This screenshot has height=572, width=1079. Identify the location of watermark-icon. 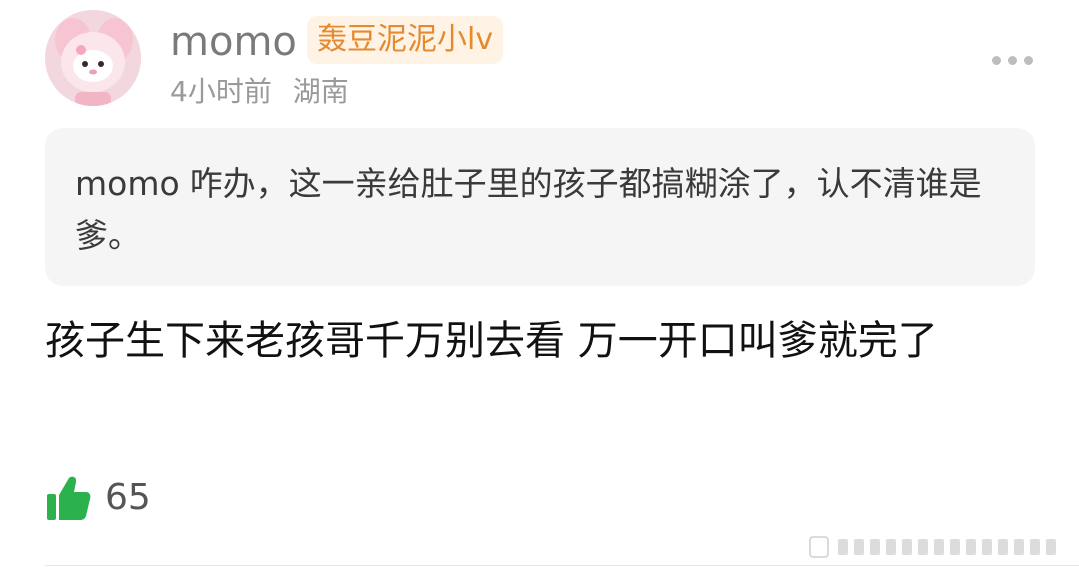
(932, 547).